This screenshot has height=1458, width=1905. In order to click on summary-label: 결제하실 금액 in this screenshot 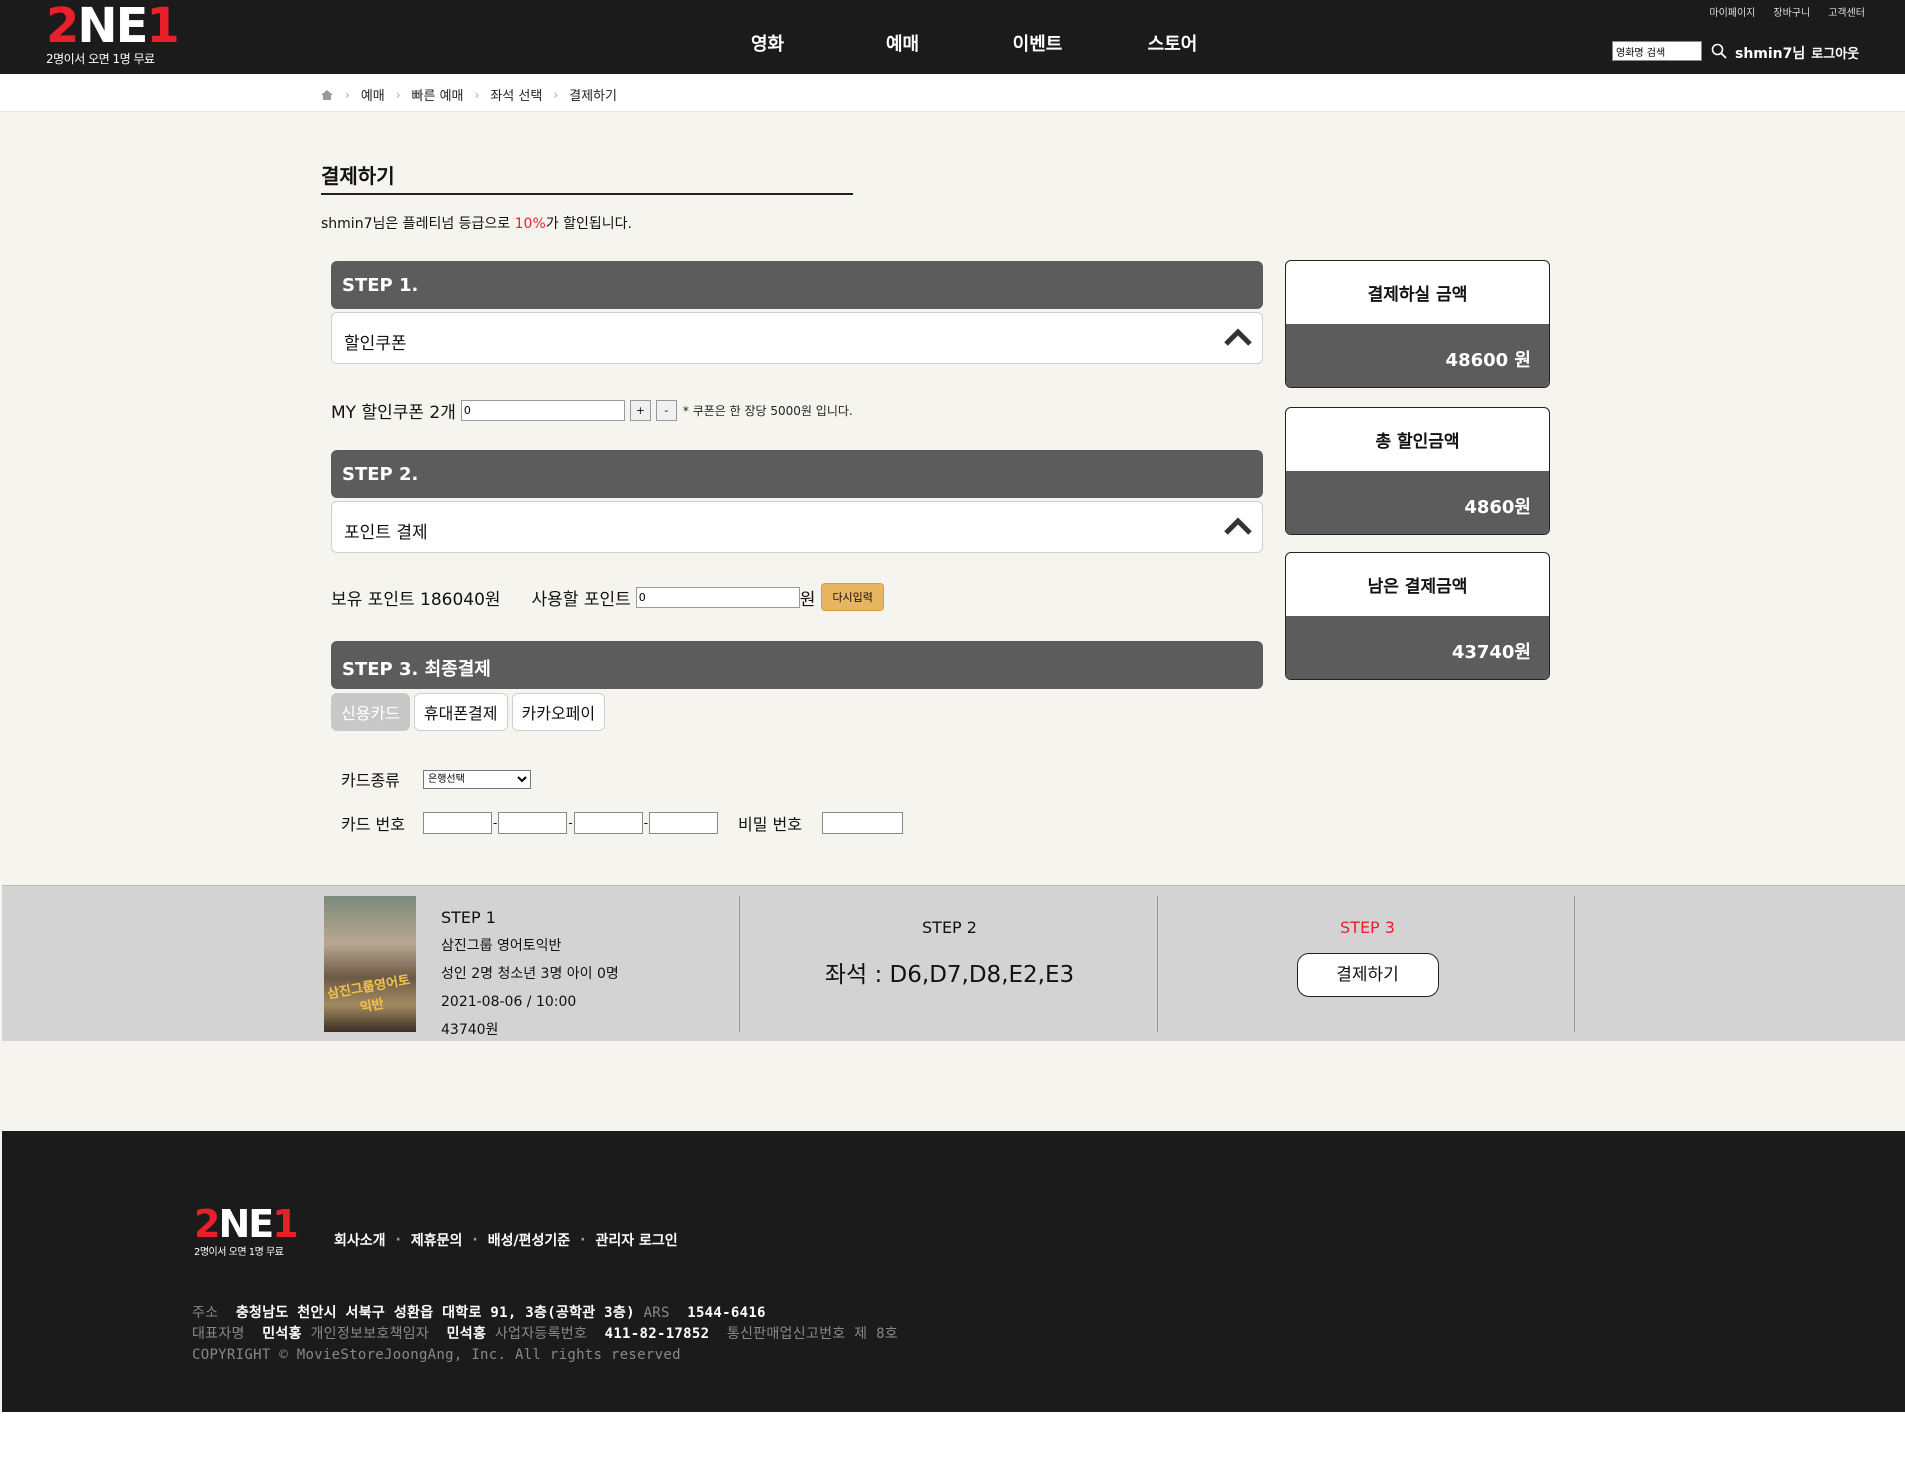, I will do `click(1417, 295)`.